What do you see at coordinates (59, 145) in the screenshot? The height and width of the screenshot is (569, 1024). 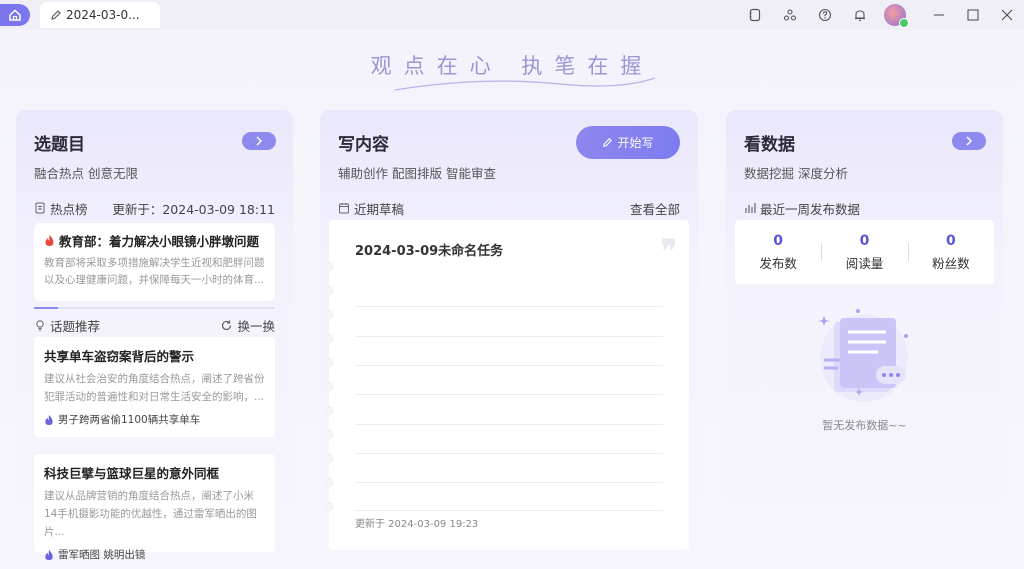 I see `topics-card-title: 选题目` at bounding box center [59, 145].